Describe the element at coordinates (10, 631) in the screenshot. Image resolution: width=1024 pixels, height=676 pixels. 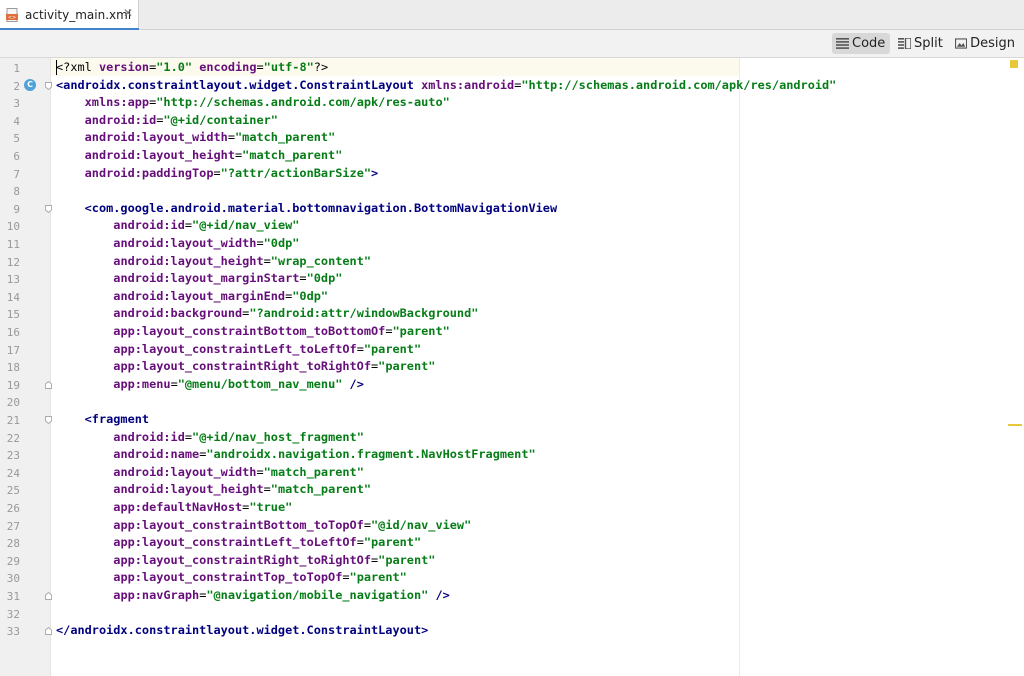
I see `line-number: 33` at that location.